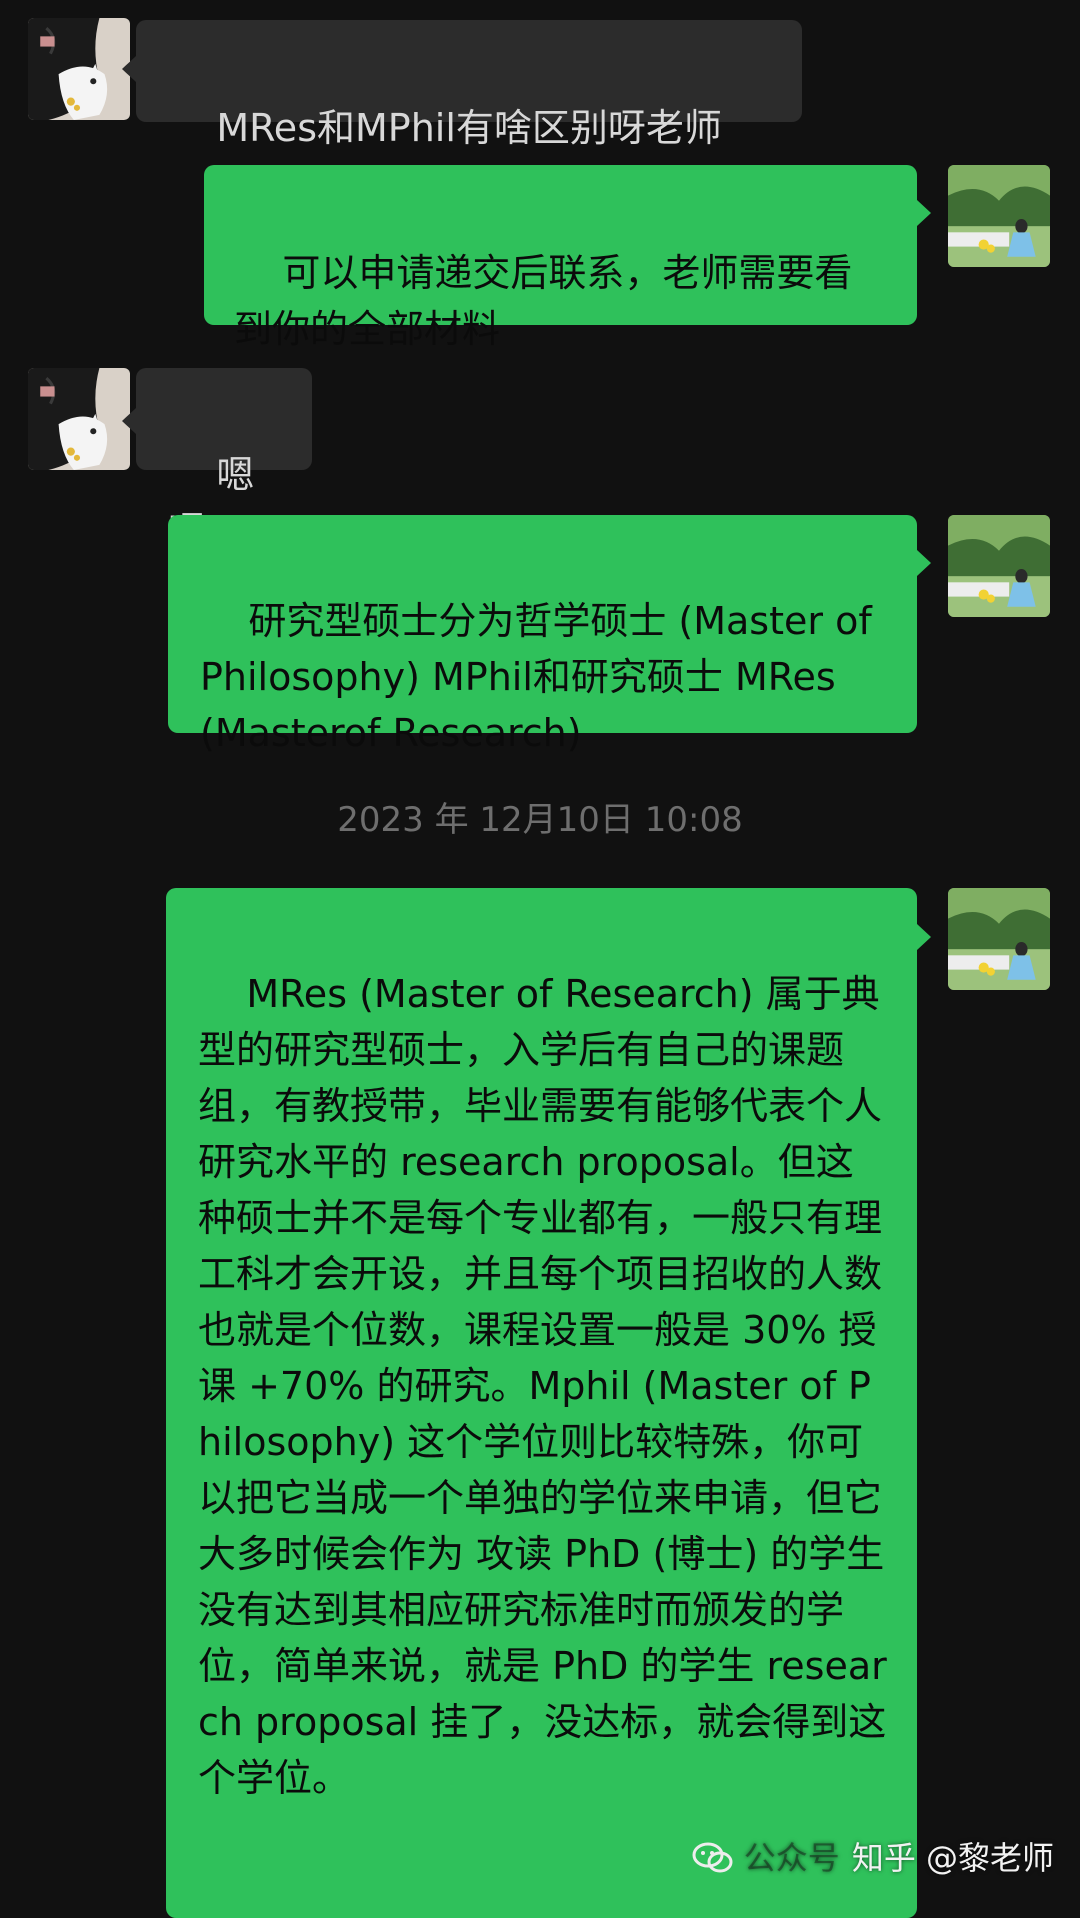  Describe the element at coordinates (712, 1857) in the screenshot. I see `wechat-official-account-icon` at that location.